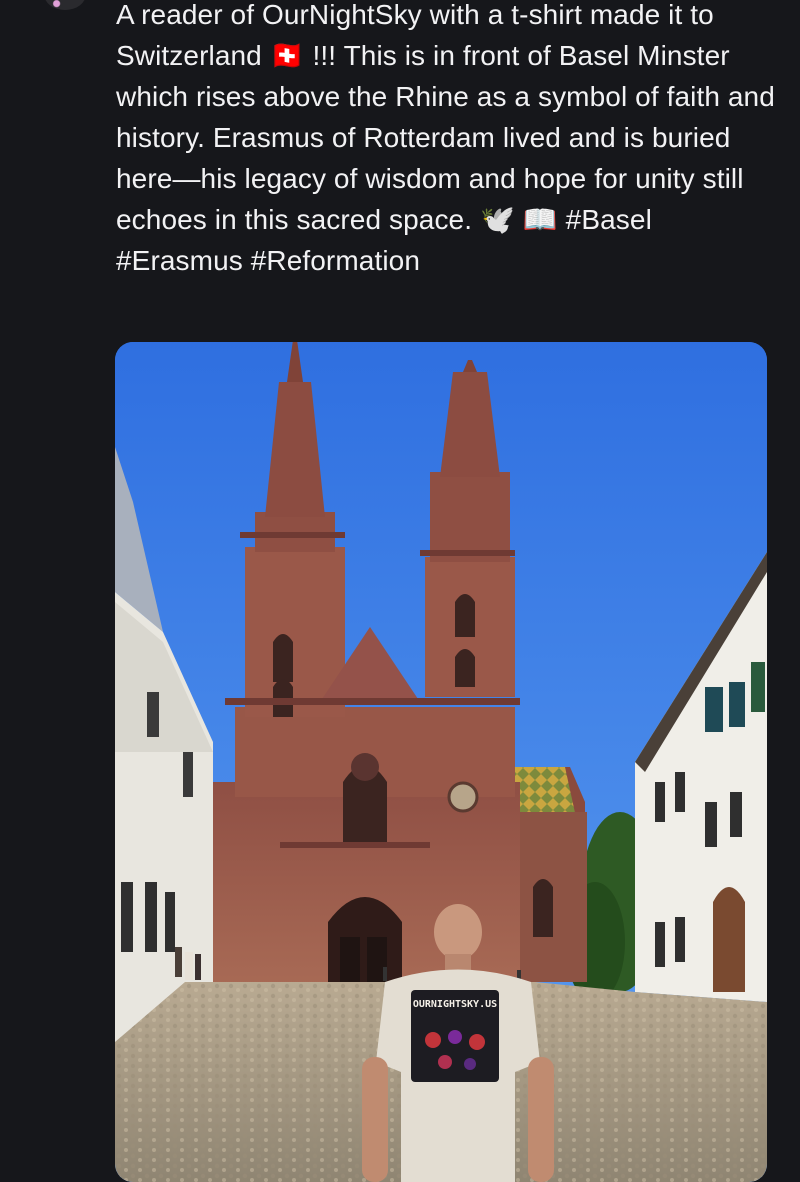  What do you see at coordinates (455, 1004) in the screenshot?
I see `tshirt-logo-text: OURNIGHTSKY.US` at bounding box center [455, 1004].